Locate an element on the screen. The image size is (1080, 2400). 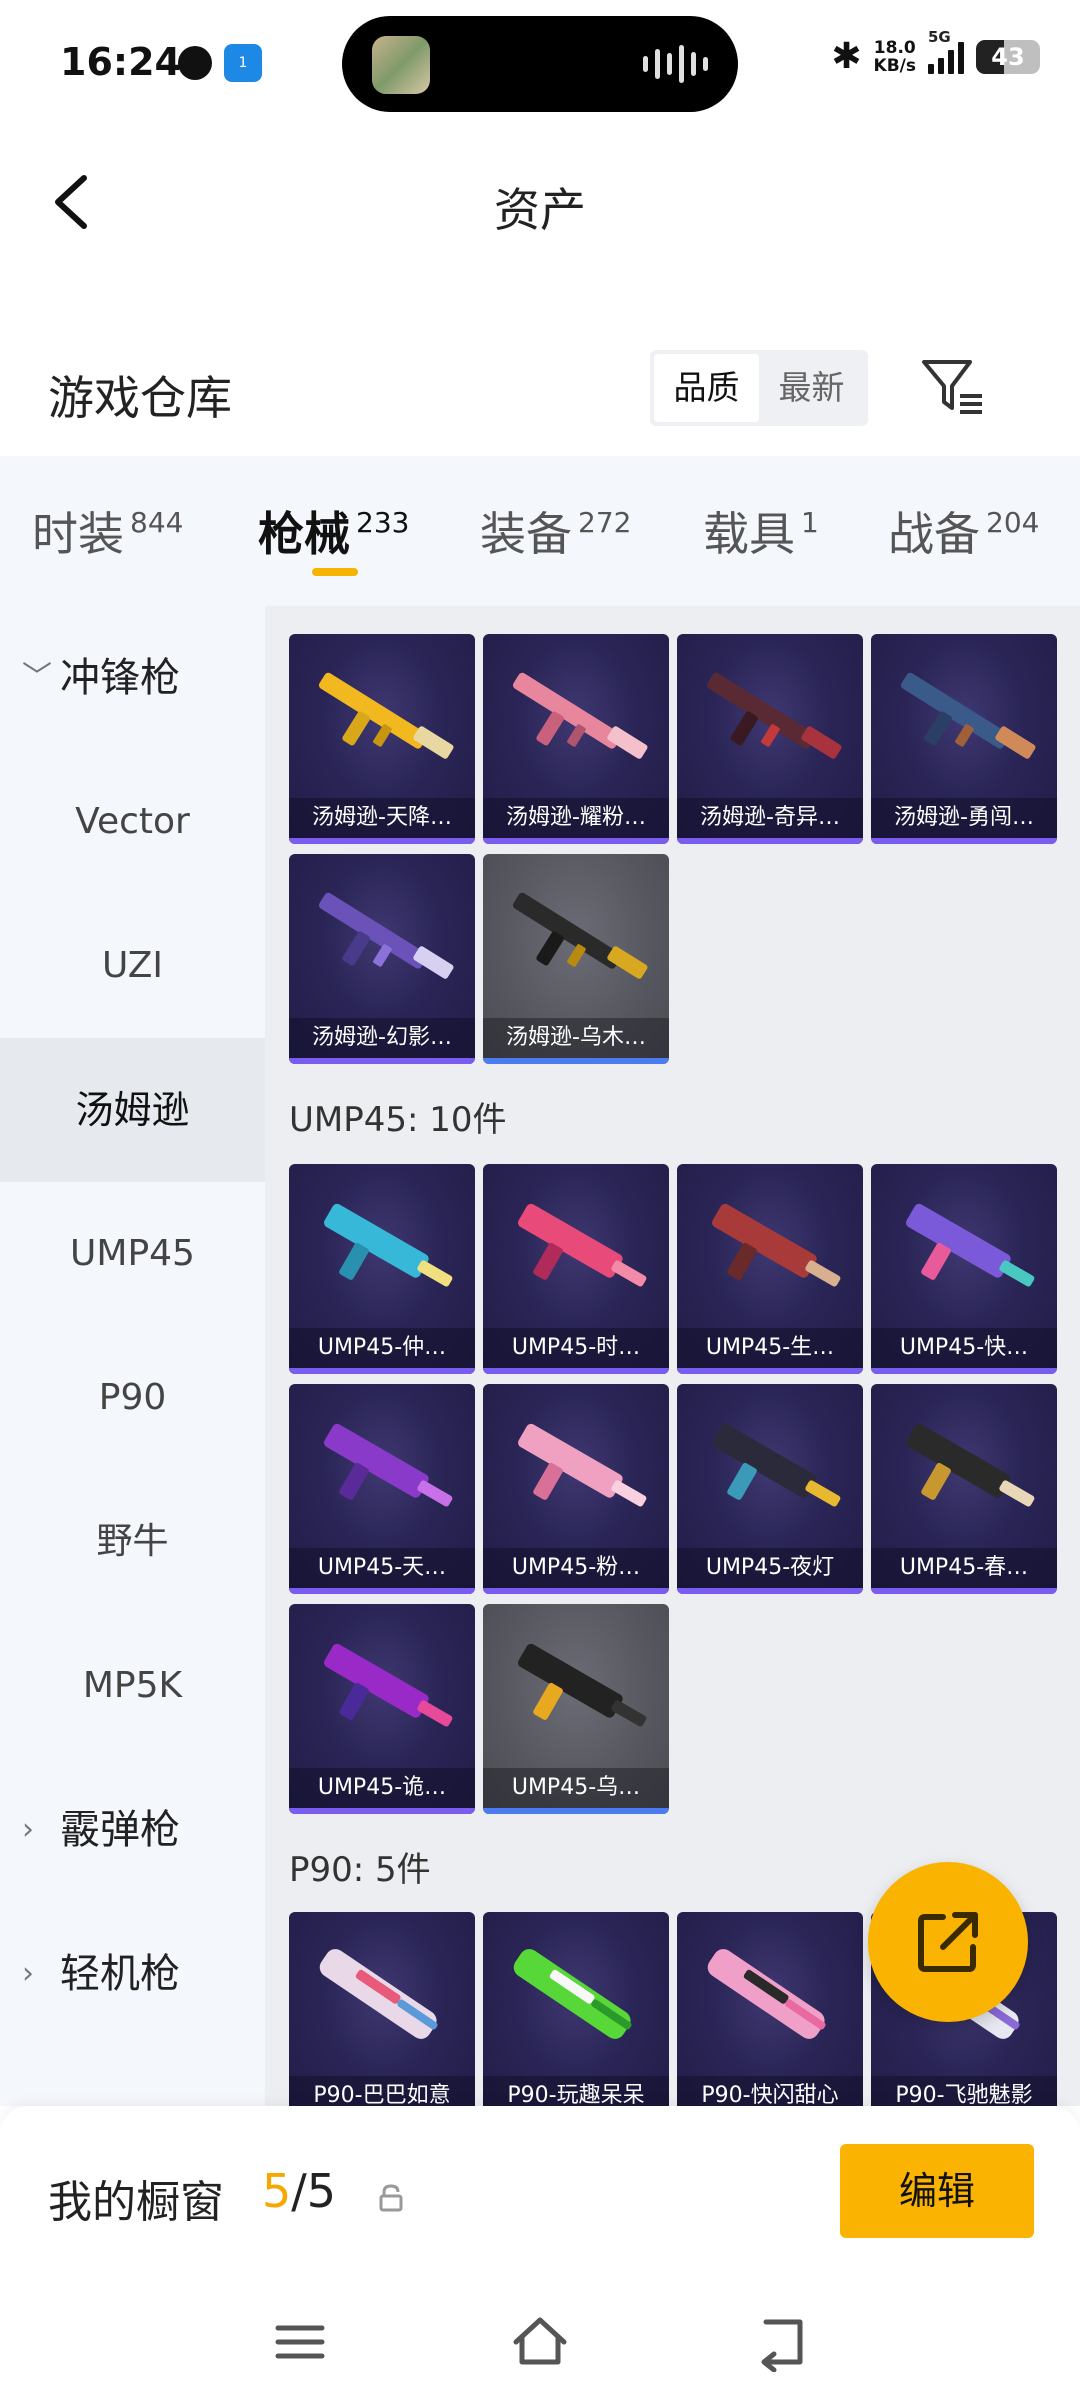
warehouse-header: 游戏仓库 品质 最新 is located at coordinates (540, 400).